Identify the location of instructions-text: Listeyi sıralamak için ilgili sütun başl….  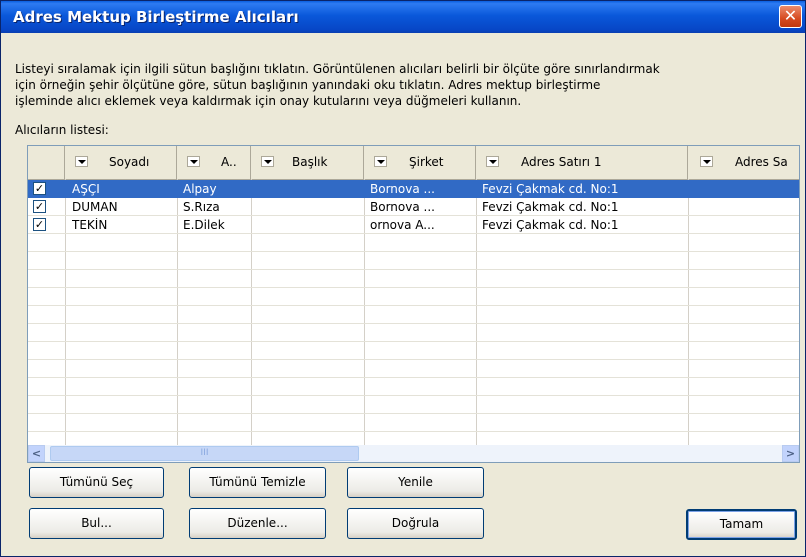
(405, 85).